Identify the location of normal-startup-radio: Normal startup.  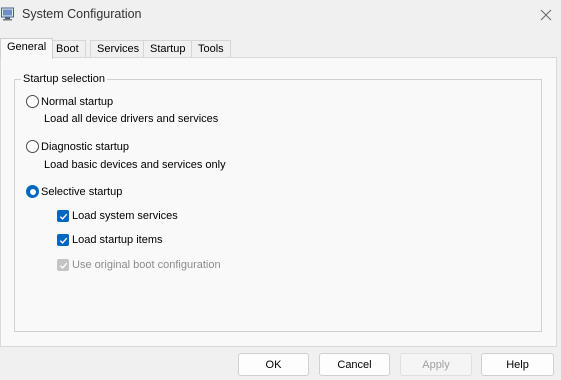
(69, 101).